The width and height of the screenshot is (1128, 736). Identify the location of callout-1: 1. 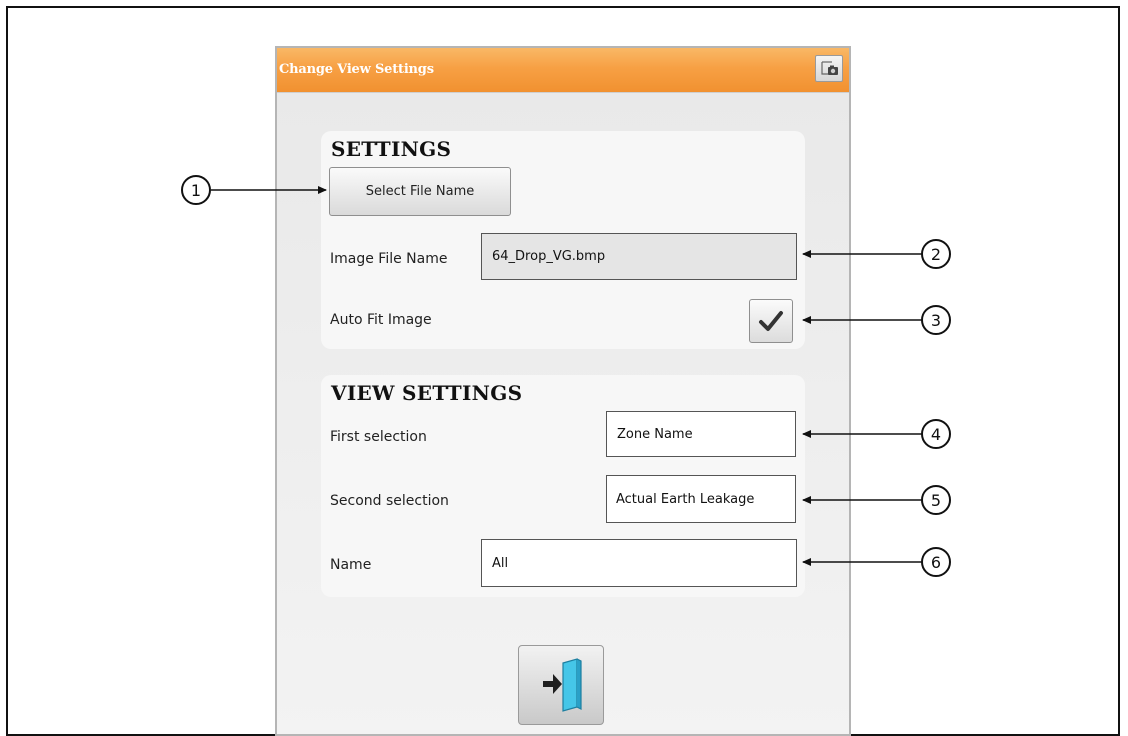
(196, 190).